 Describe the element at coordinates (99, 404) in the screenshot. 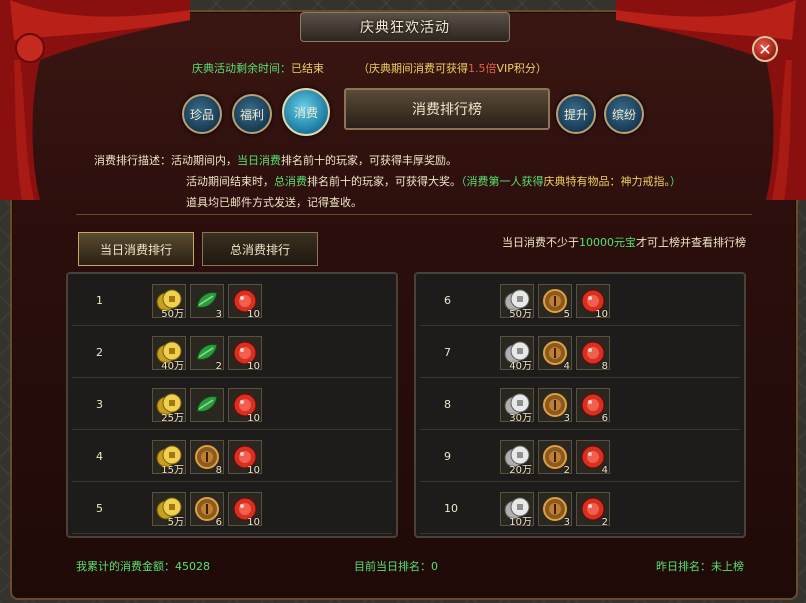

I see `rank-number: 3` at that location.